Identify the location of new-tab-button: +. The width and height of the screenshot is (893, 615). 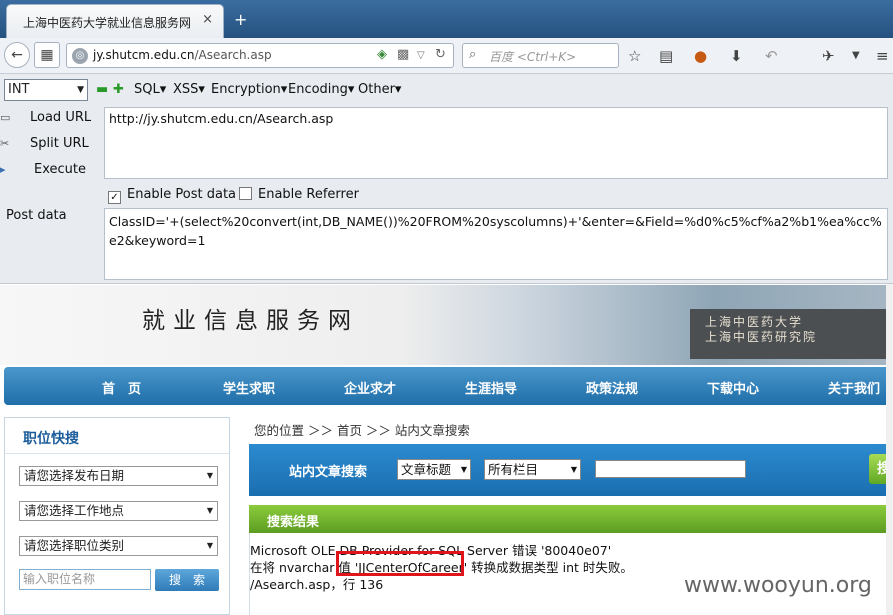
(240, 19).